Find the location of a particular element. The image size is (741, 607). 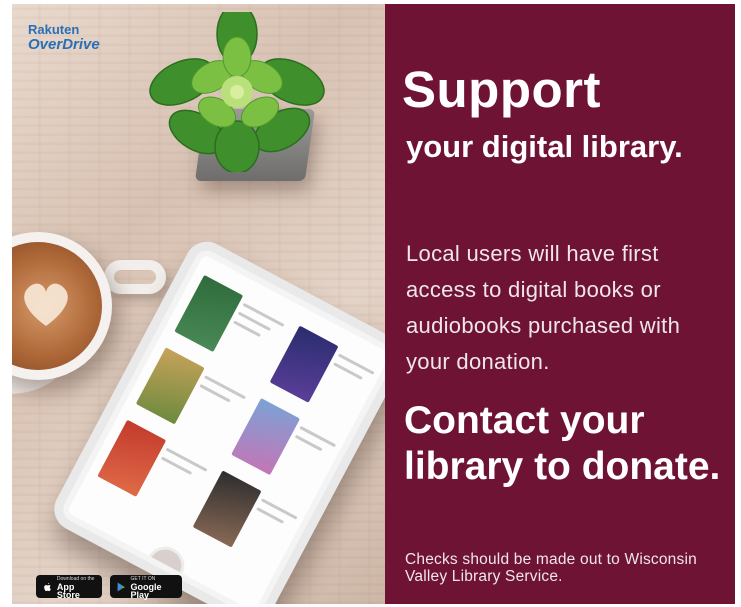

mug-handle is located at coordinates (135, 277).